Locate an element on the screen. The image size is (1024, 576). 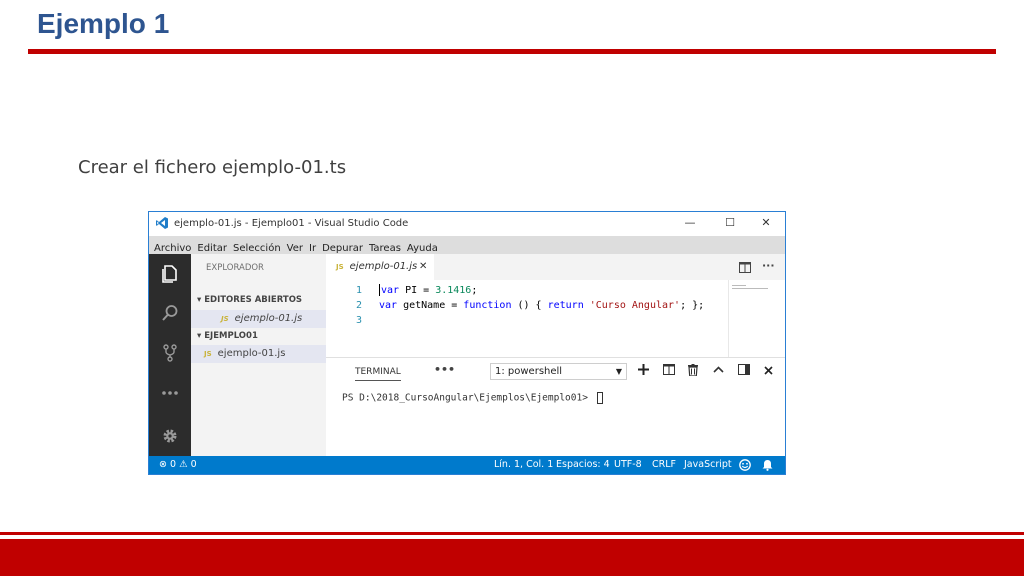
more-panels-icon: ••• is located at coordinates (444, 369).